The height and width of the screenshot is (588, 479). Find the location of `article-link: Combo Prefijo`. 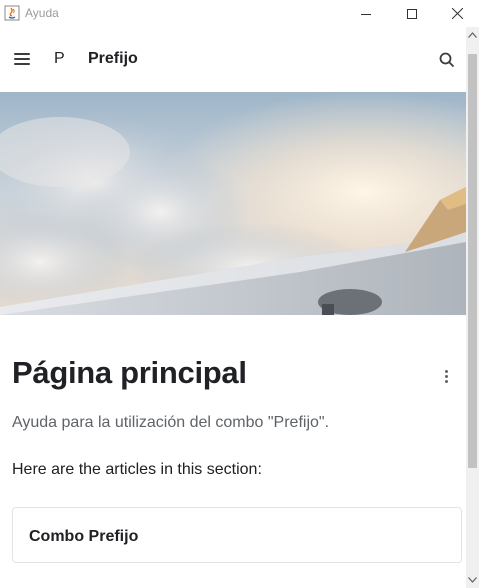

article-link: Combo Prefijo is located at coordinates (83, 537).